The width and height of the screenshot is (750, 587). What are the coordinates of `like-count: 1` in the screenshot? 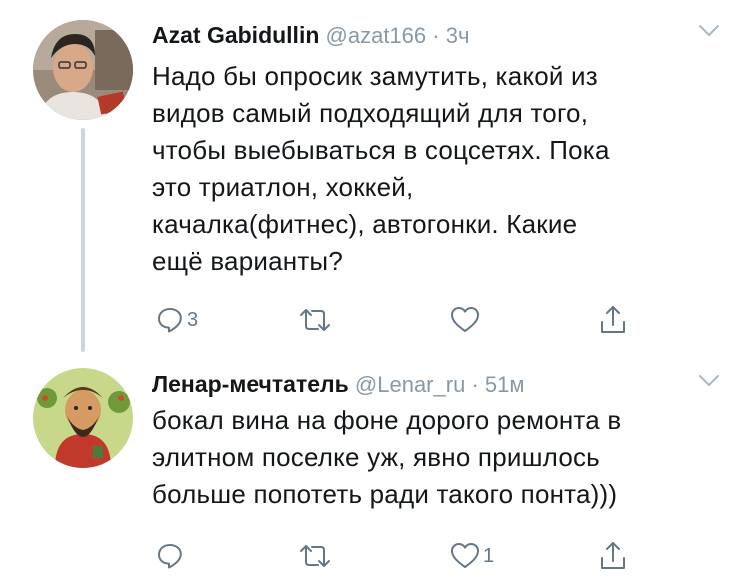 It's located at (489, 555).